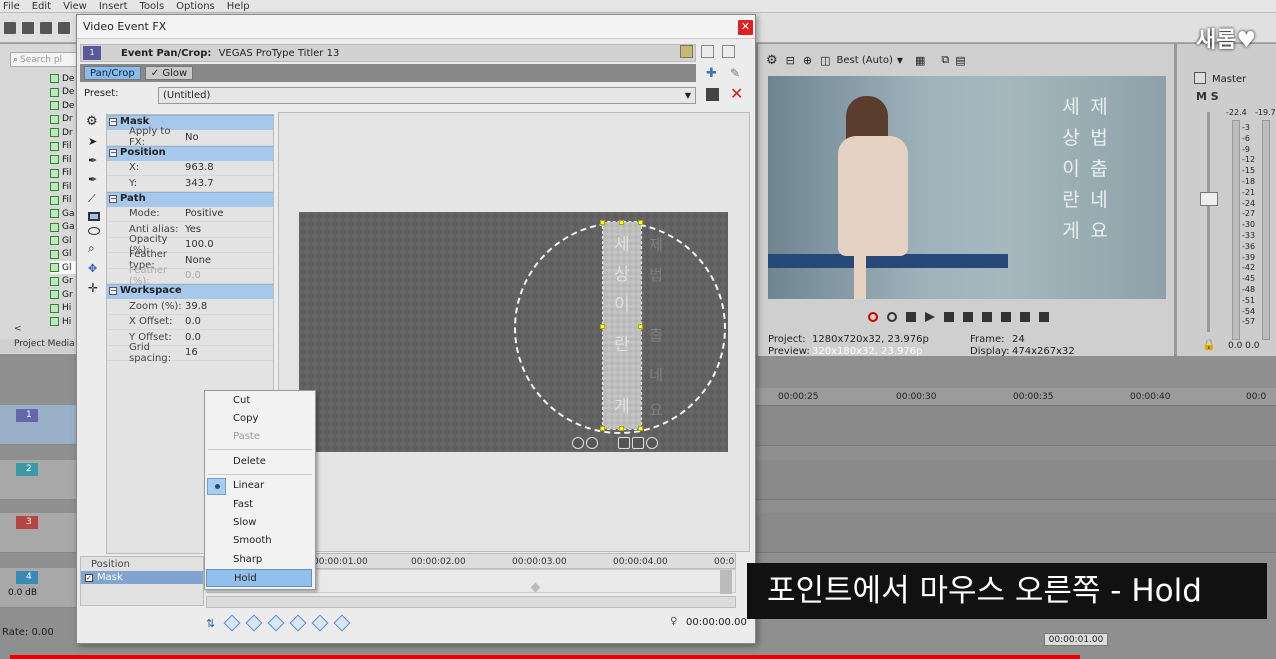 Image resolution: width=1276 pixels, height=659 pixels. What do you see at coordinates (712, 94) in the screenshot?
I see `save-preset-icon` at bounding box center [712, 94].